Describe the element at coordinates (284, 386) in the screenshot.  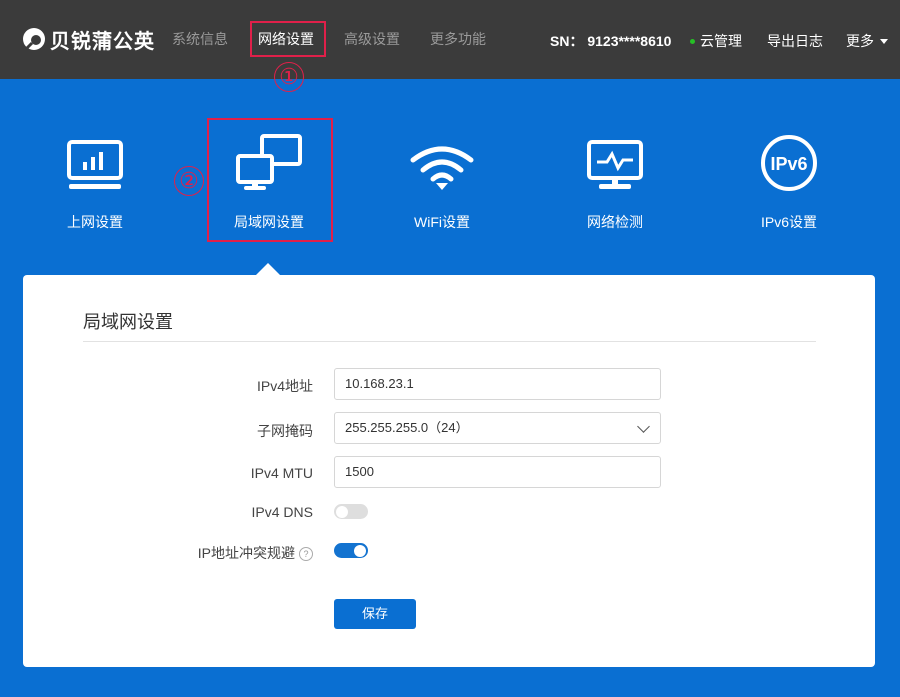
I see `ipv4-address-label: IPv4地址` at that location.